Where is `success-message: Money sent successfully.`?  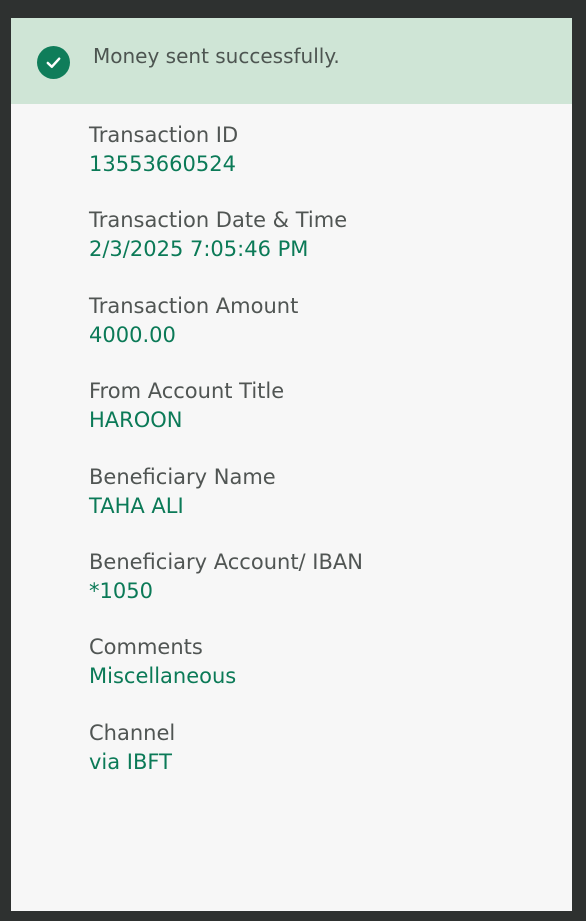 success-message: Money sent successfully. is located at coordinates (216, 56).